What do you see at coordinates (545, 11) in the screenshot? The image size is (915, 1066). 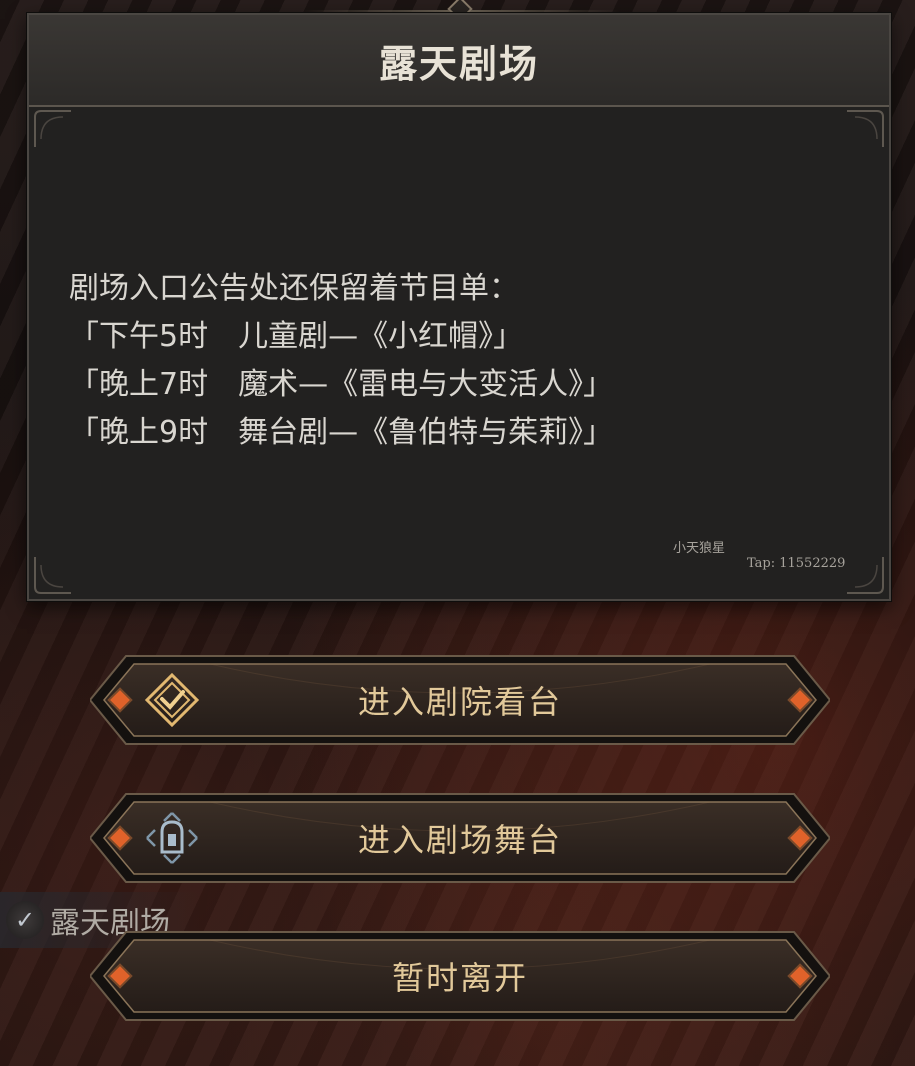 I see `top-ornament-line-right` at bounding box center [545, 11].